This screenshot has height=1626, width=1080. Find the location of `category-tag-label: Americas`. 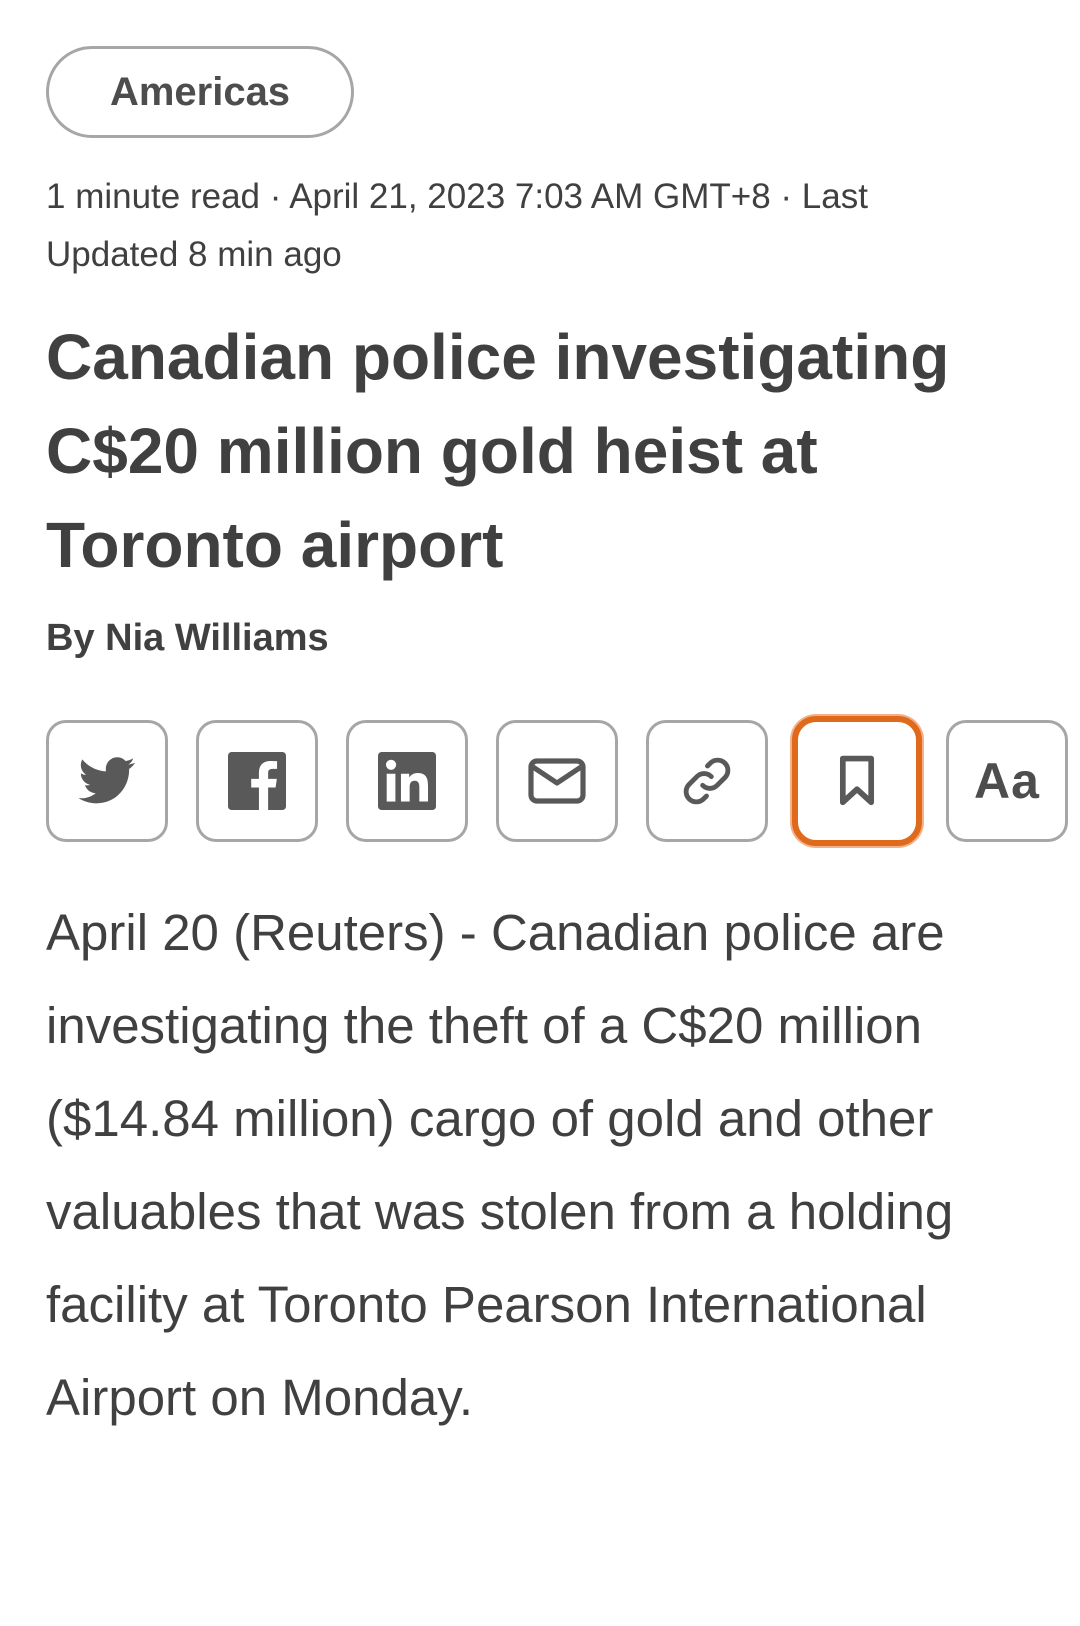

category-tag-label: Americas is located at coordinates (200, 91).